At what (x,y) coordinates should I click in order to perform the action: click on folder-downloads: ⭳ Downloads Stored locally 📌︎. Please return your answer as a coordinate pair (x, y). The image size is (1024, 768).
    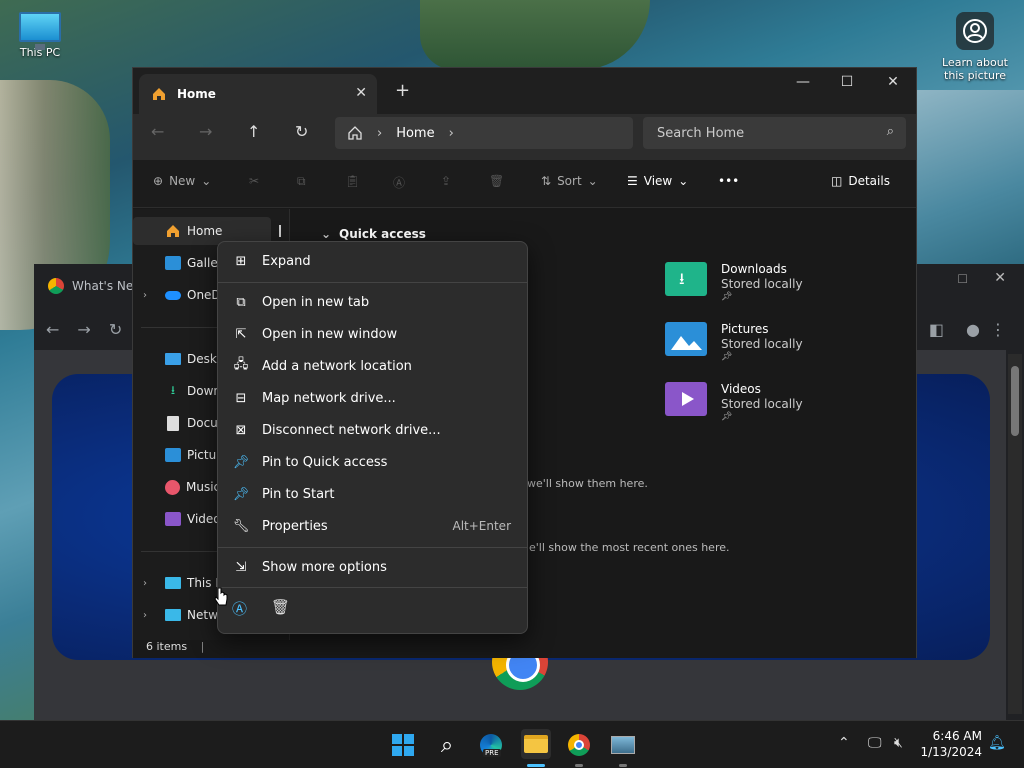
    Looking at the image, I should click on (734, 282).